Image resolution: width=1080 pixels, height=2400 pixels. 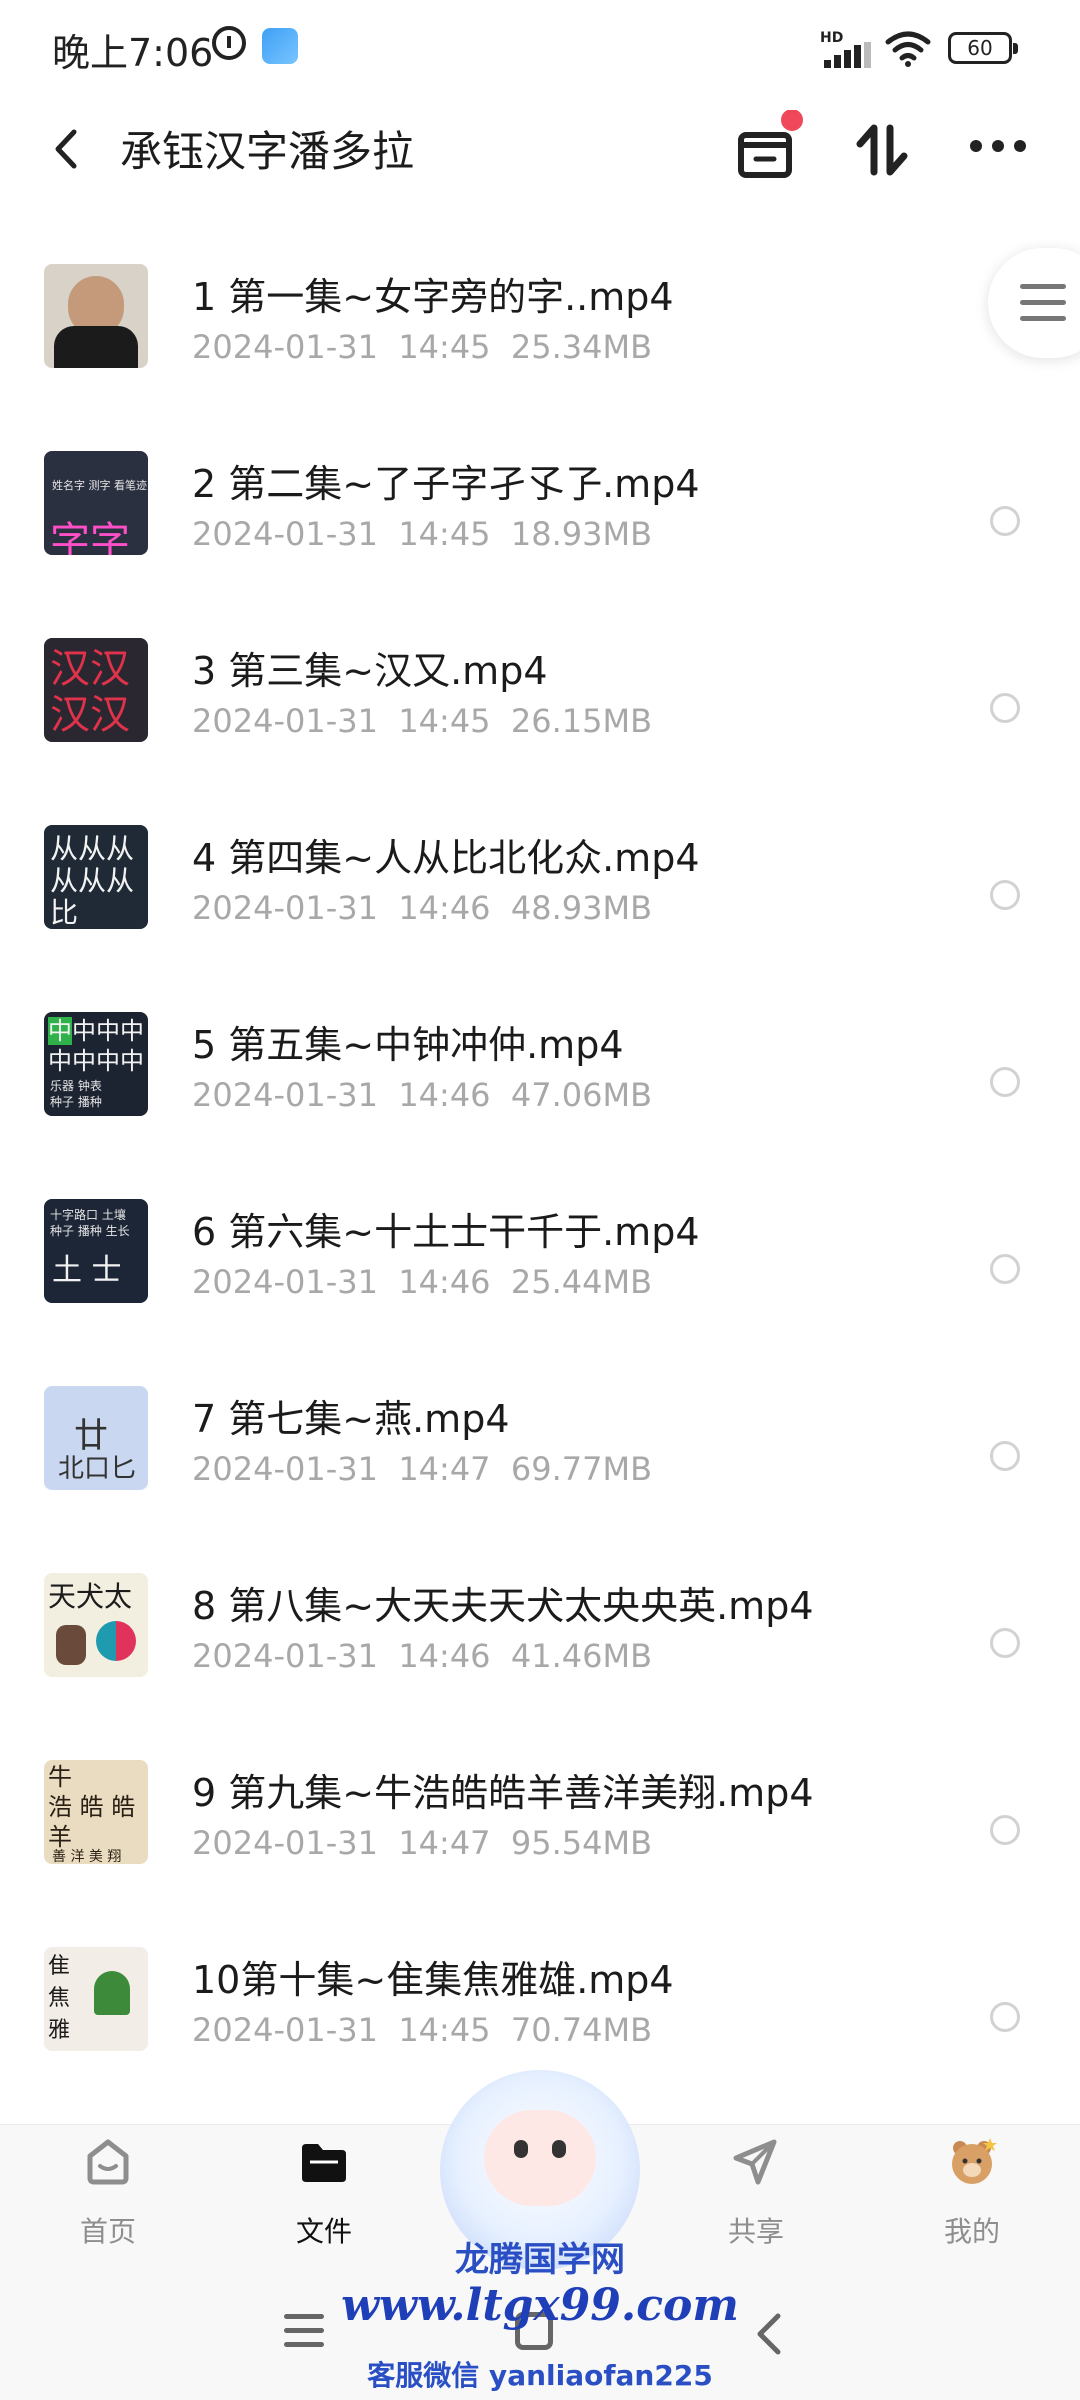 What do you see at coordinates (540, 50) in the screenshot?
I see `status-bar: 晚上7:06 HD 60` at bounding box center [540, 50].